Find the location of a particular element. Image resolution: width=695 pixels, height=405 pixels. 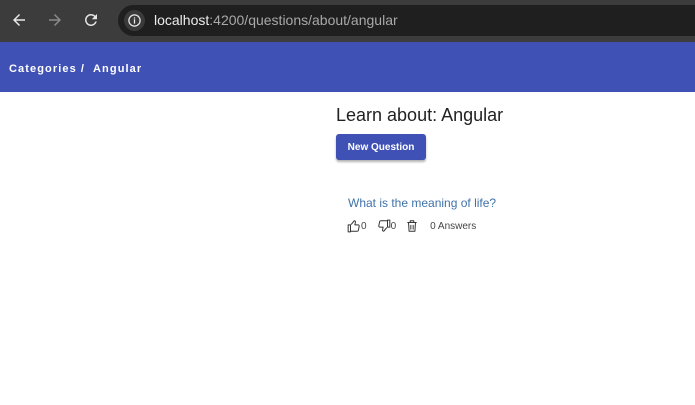

trash-icon is located at coordinates (412, 226).